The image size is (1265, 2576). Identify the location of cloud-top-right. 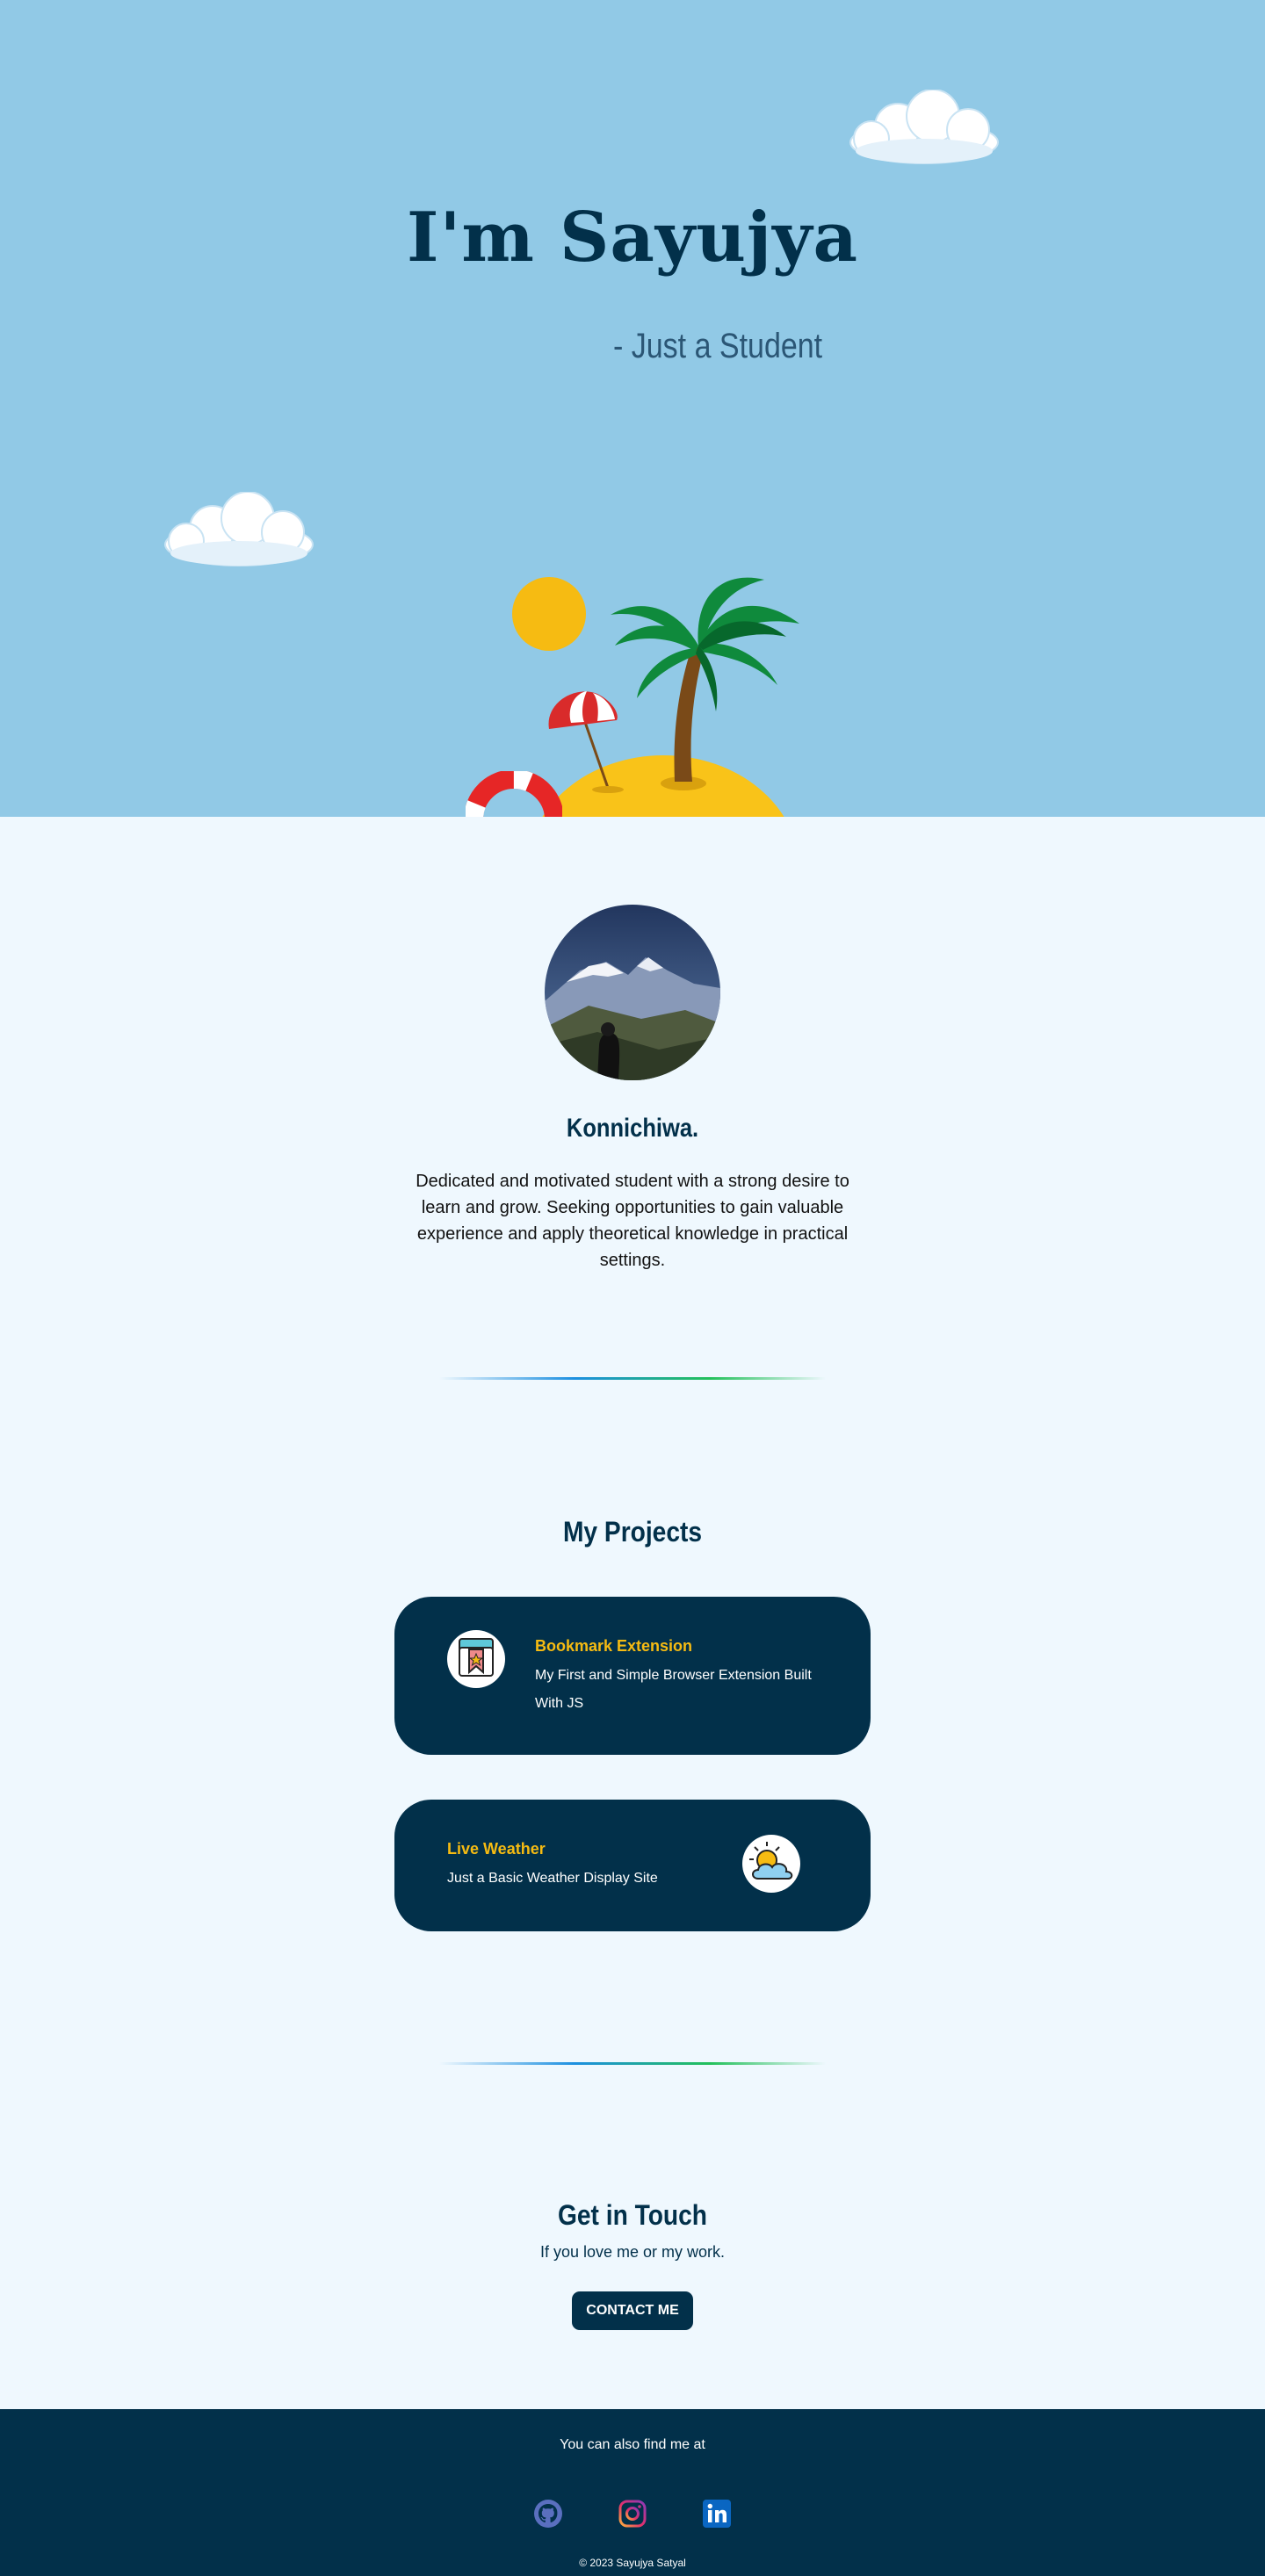
(924, 127).